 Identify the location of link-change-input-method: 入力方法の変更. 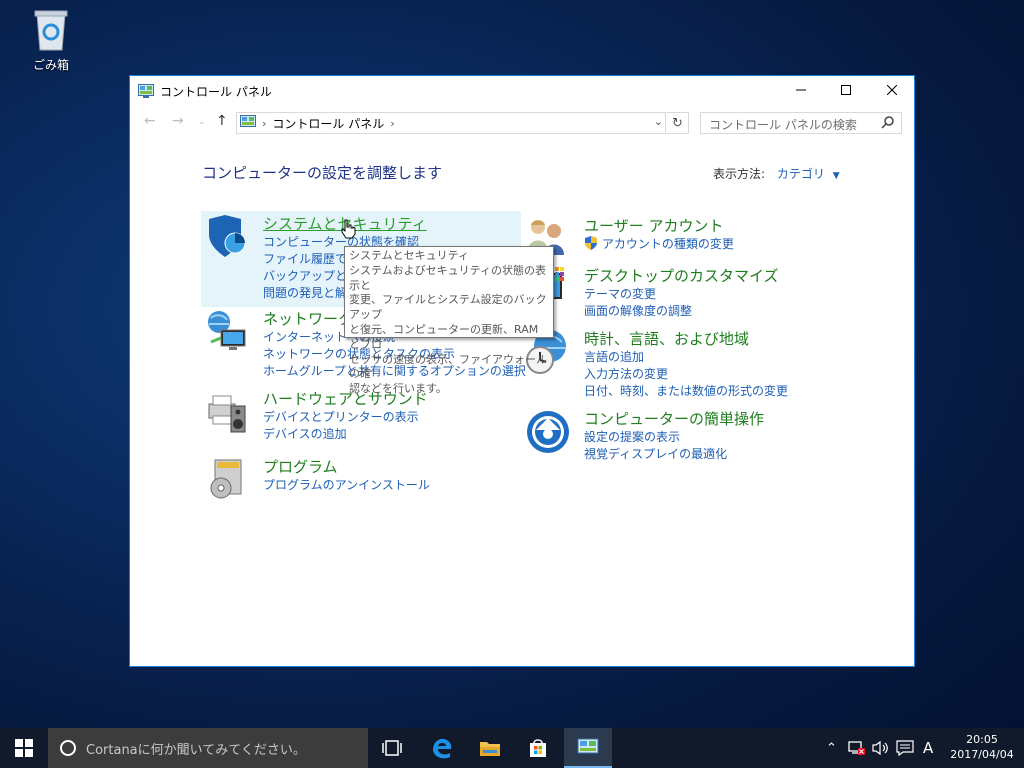
(686, 374).